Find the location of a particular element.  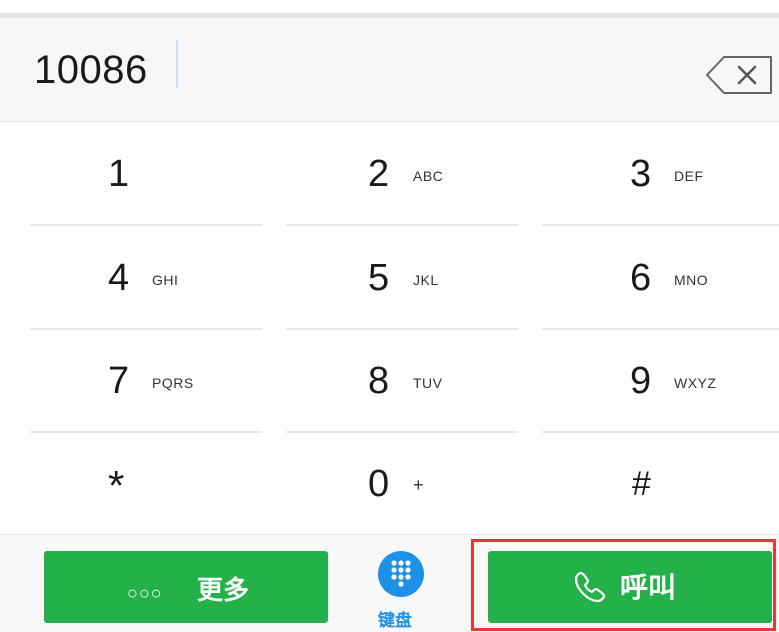

key-7: 7 PQRS is located at coordinates (130, 380).